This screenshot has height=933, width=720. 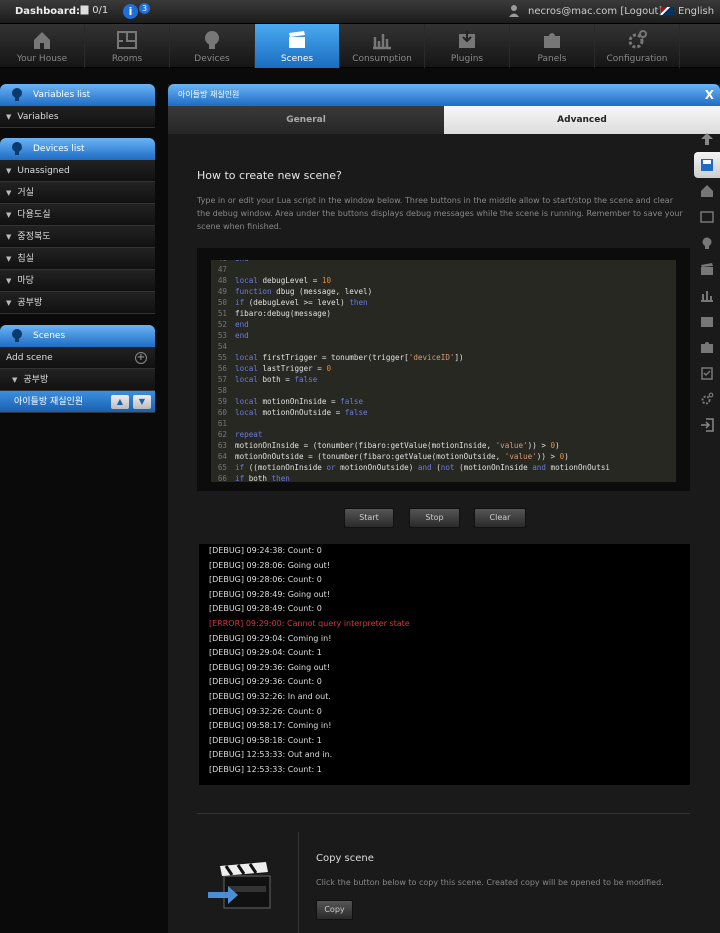 I want to click on nav-label: Devices, so click(x=212, y=59).